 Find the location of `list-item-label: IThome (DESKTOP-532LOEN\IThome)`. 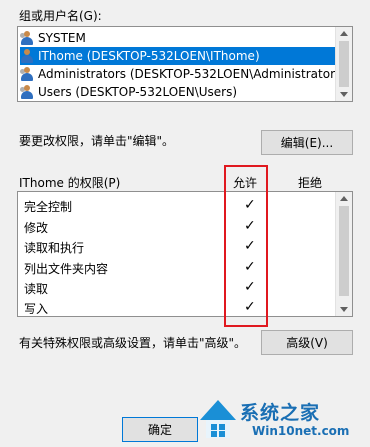

list-item-label: IThome (DESKTOP-532LOEN\IThome) is located at coordinates (149, 56).